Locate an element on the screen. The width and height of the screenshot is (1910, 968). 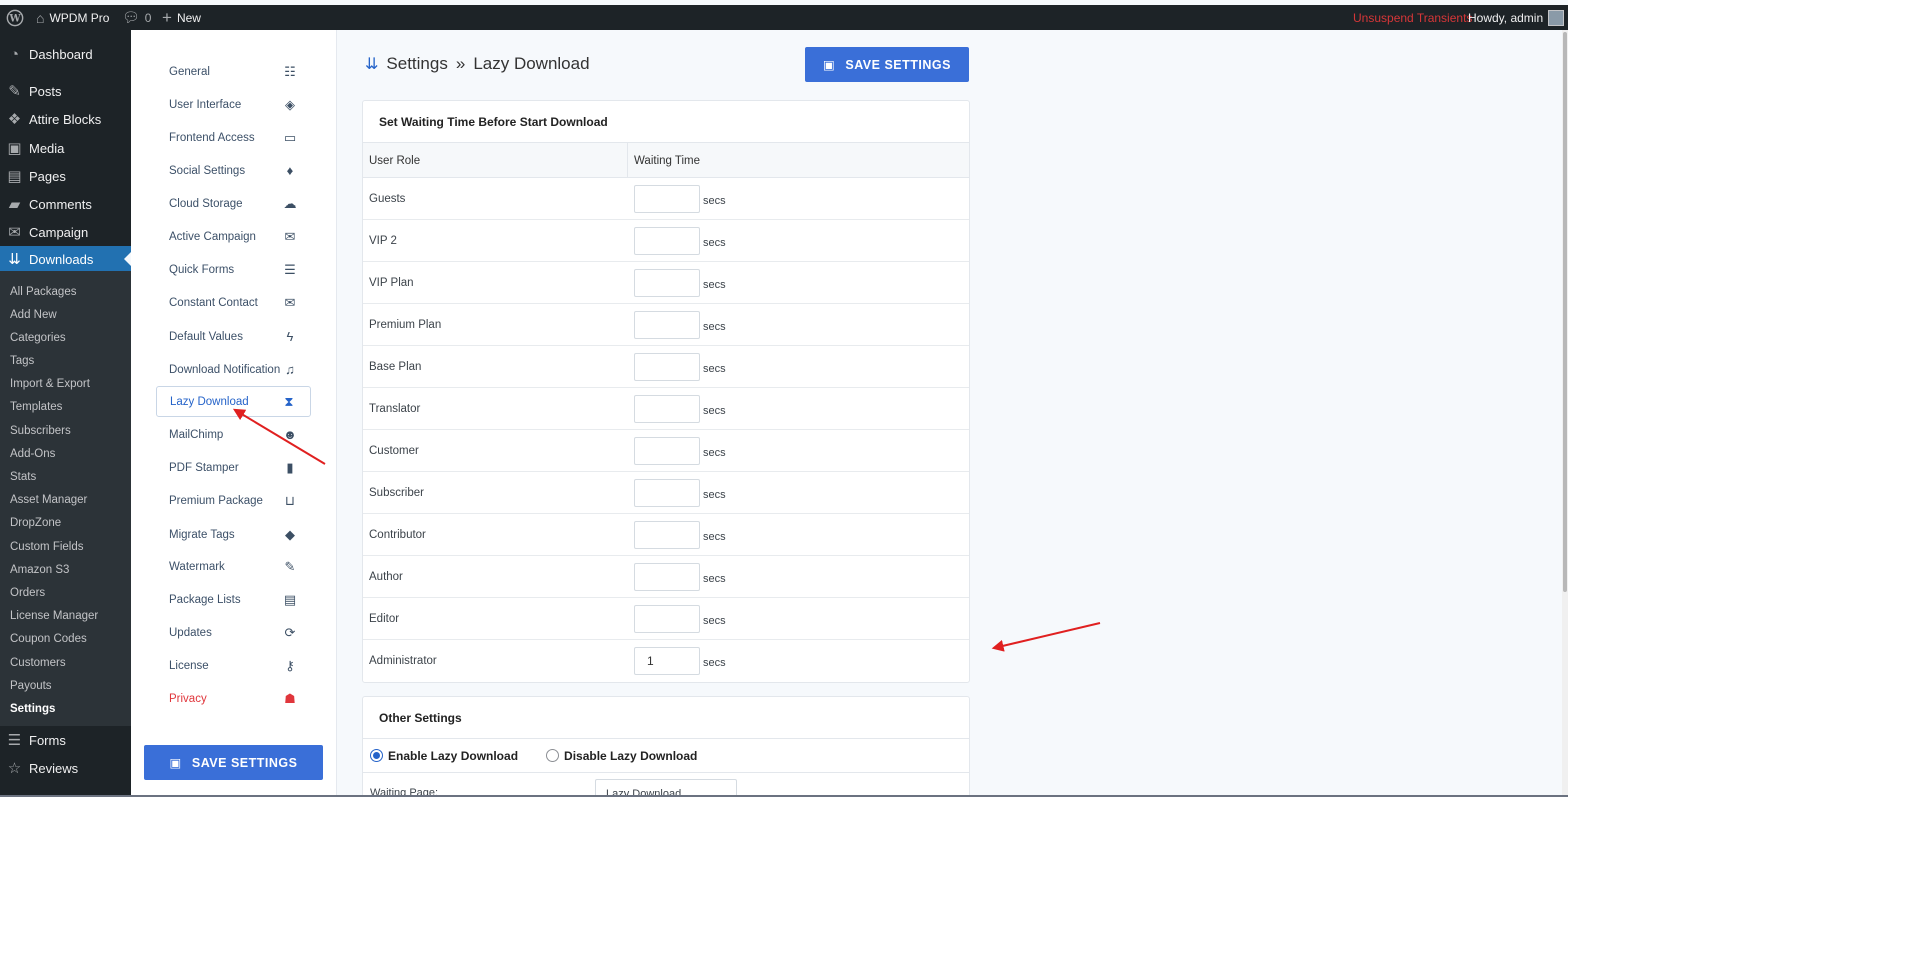
disable-lazy-download-radio: Disable Lazy Download is located at coordinates (621, 756).